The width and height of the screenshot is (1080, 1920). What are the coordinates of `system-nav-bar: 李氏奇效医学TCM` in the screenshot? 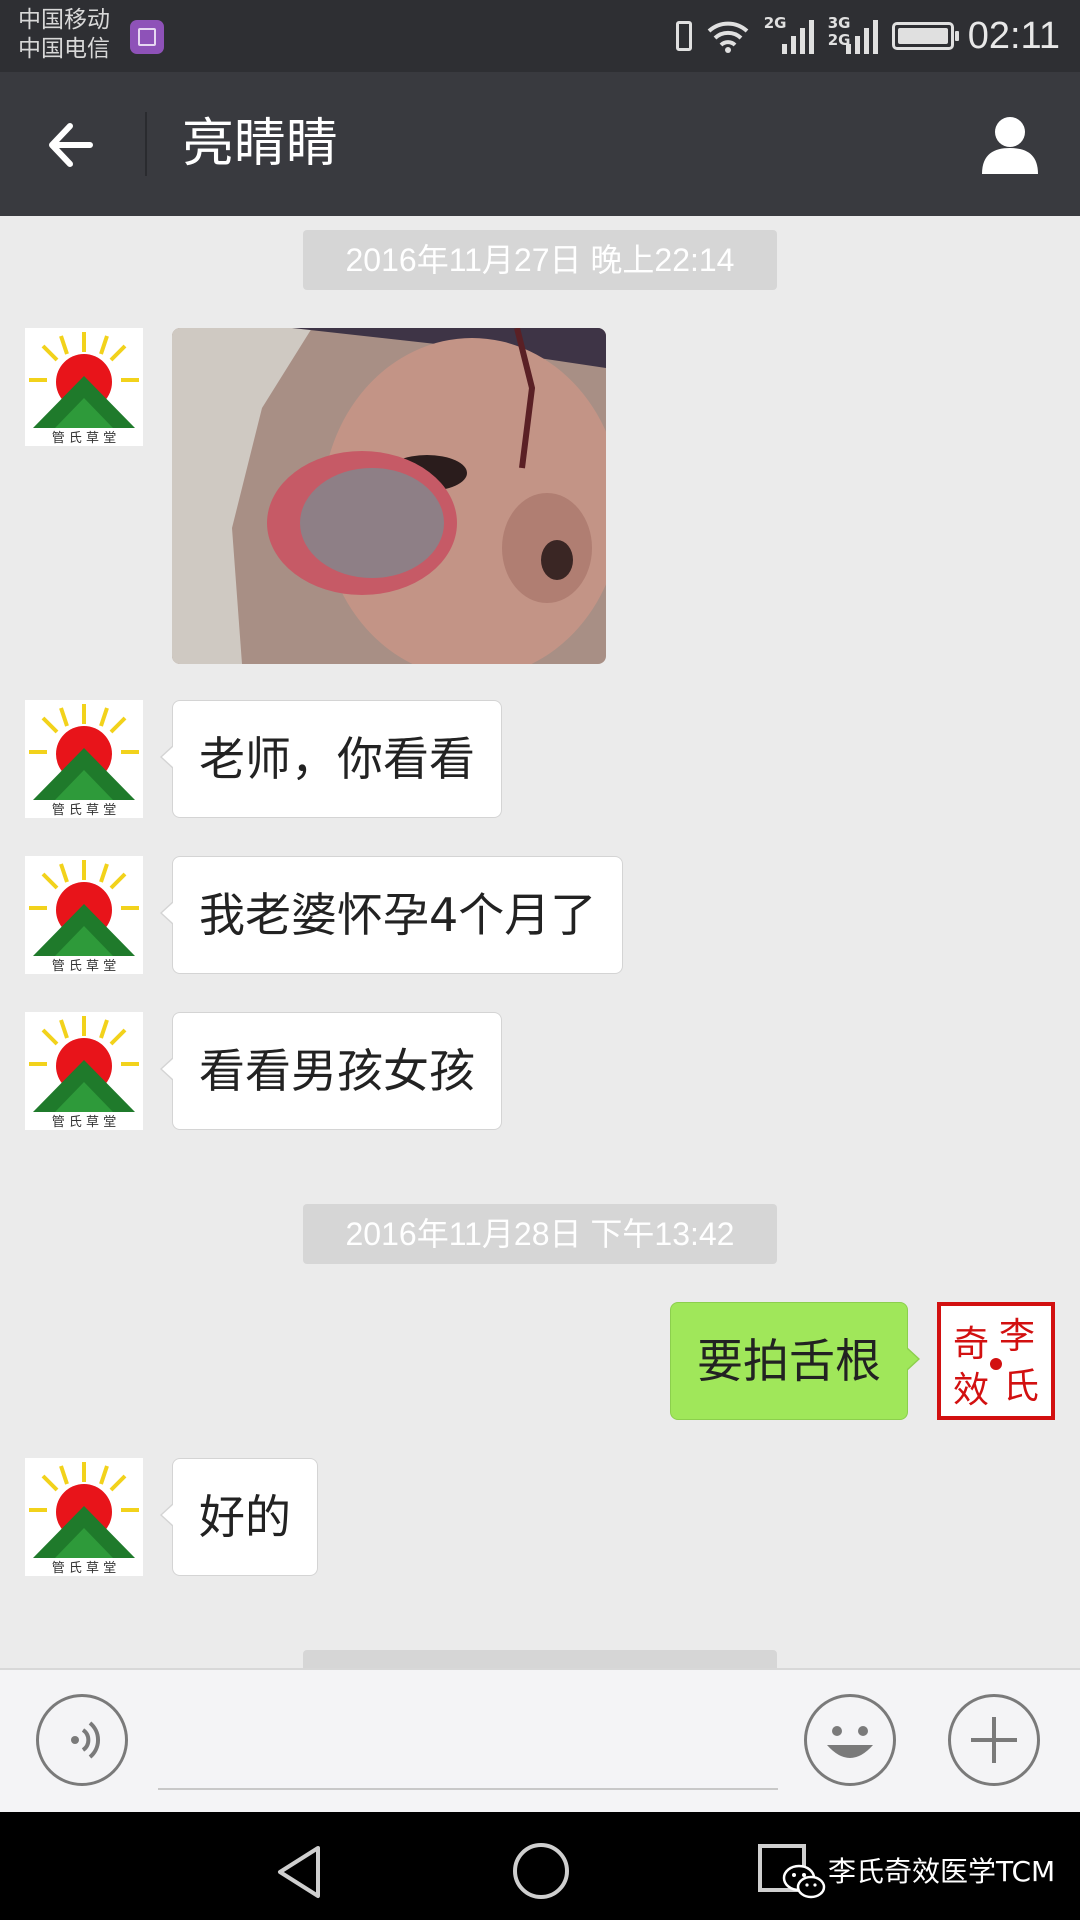 It's located at (540, 1866).